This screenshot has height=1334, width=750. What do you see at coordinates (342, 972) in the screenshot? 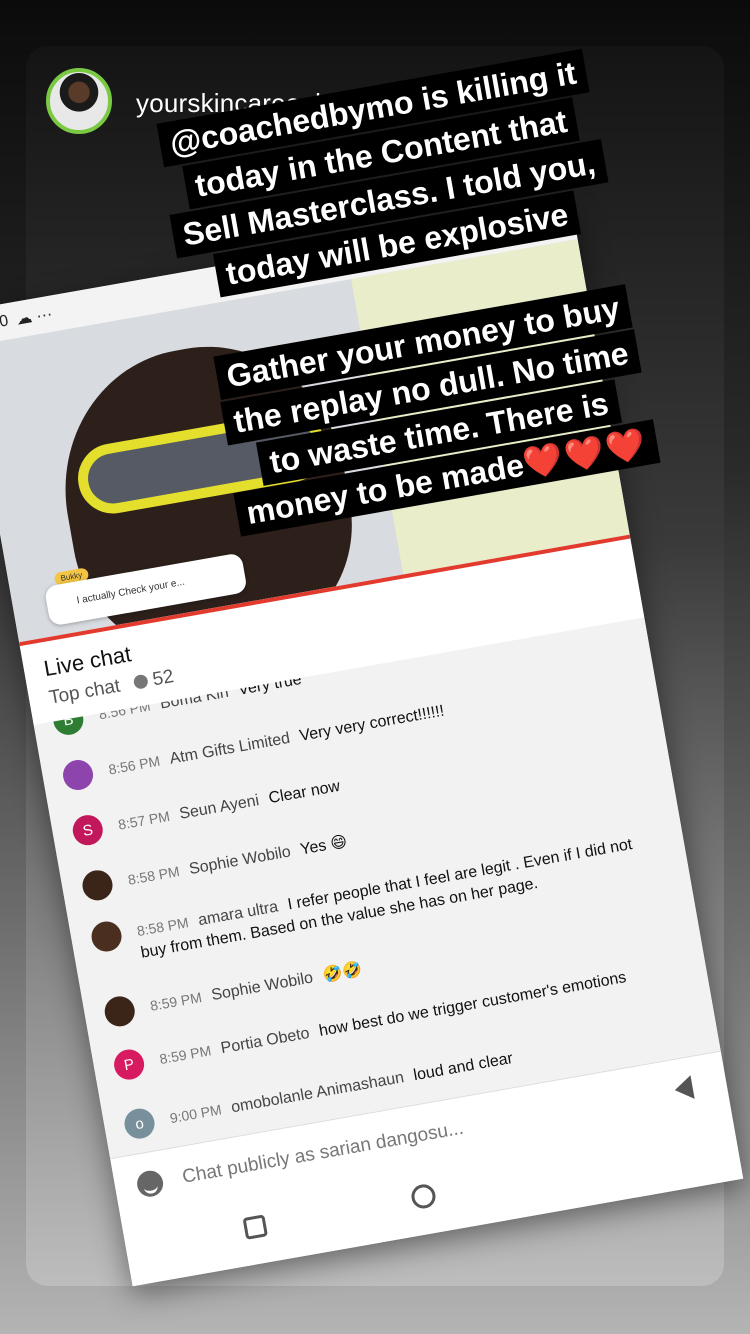
I see `message-text: 🤣🤣` at bounding box center [342, 972].